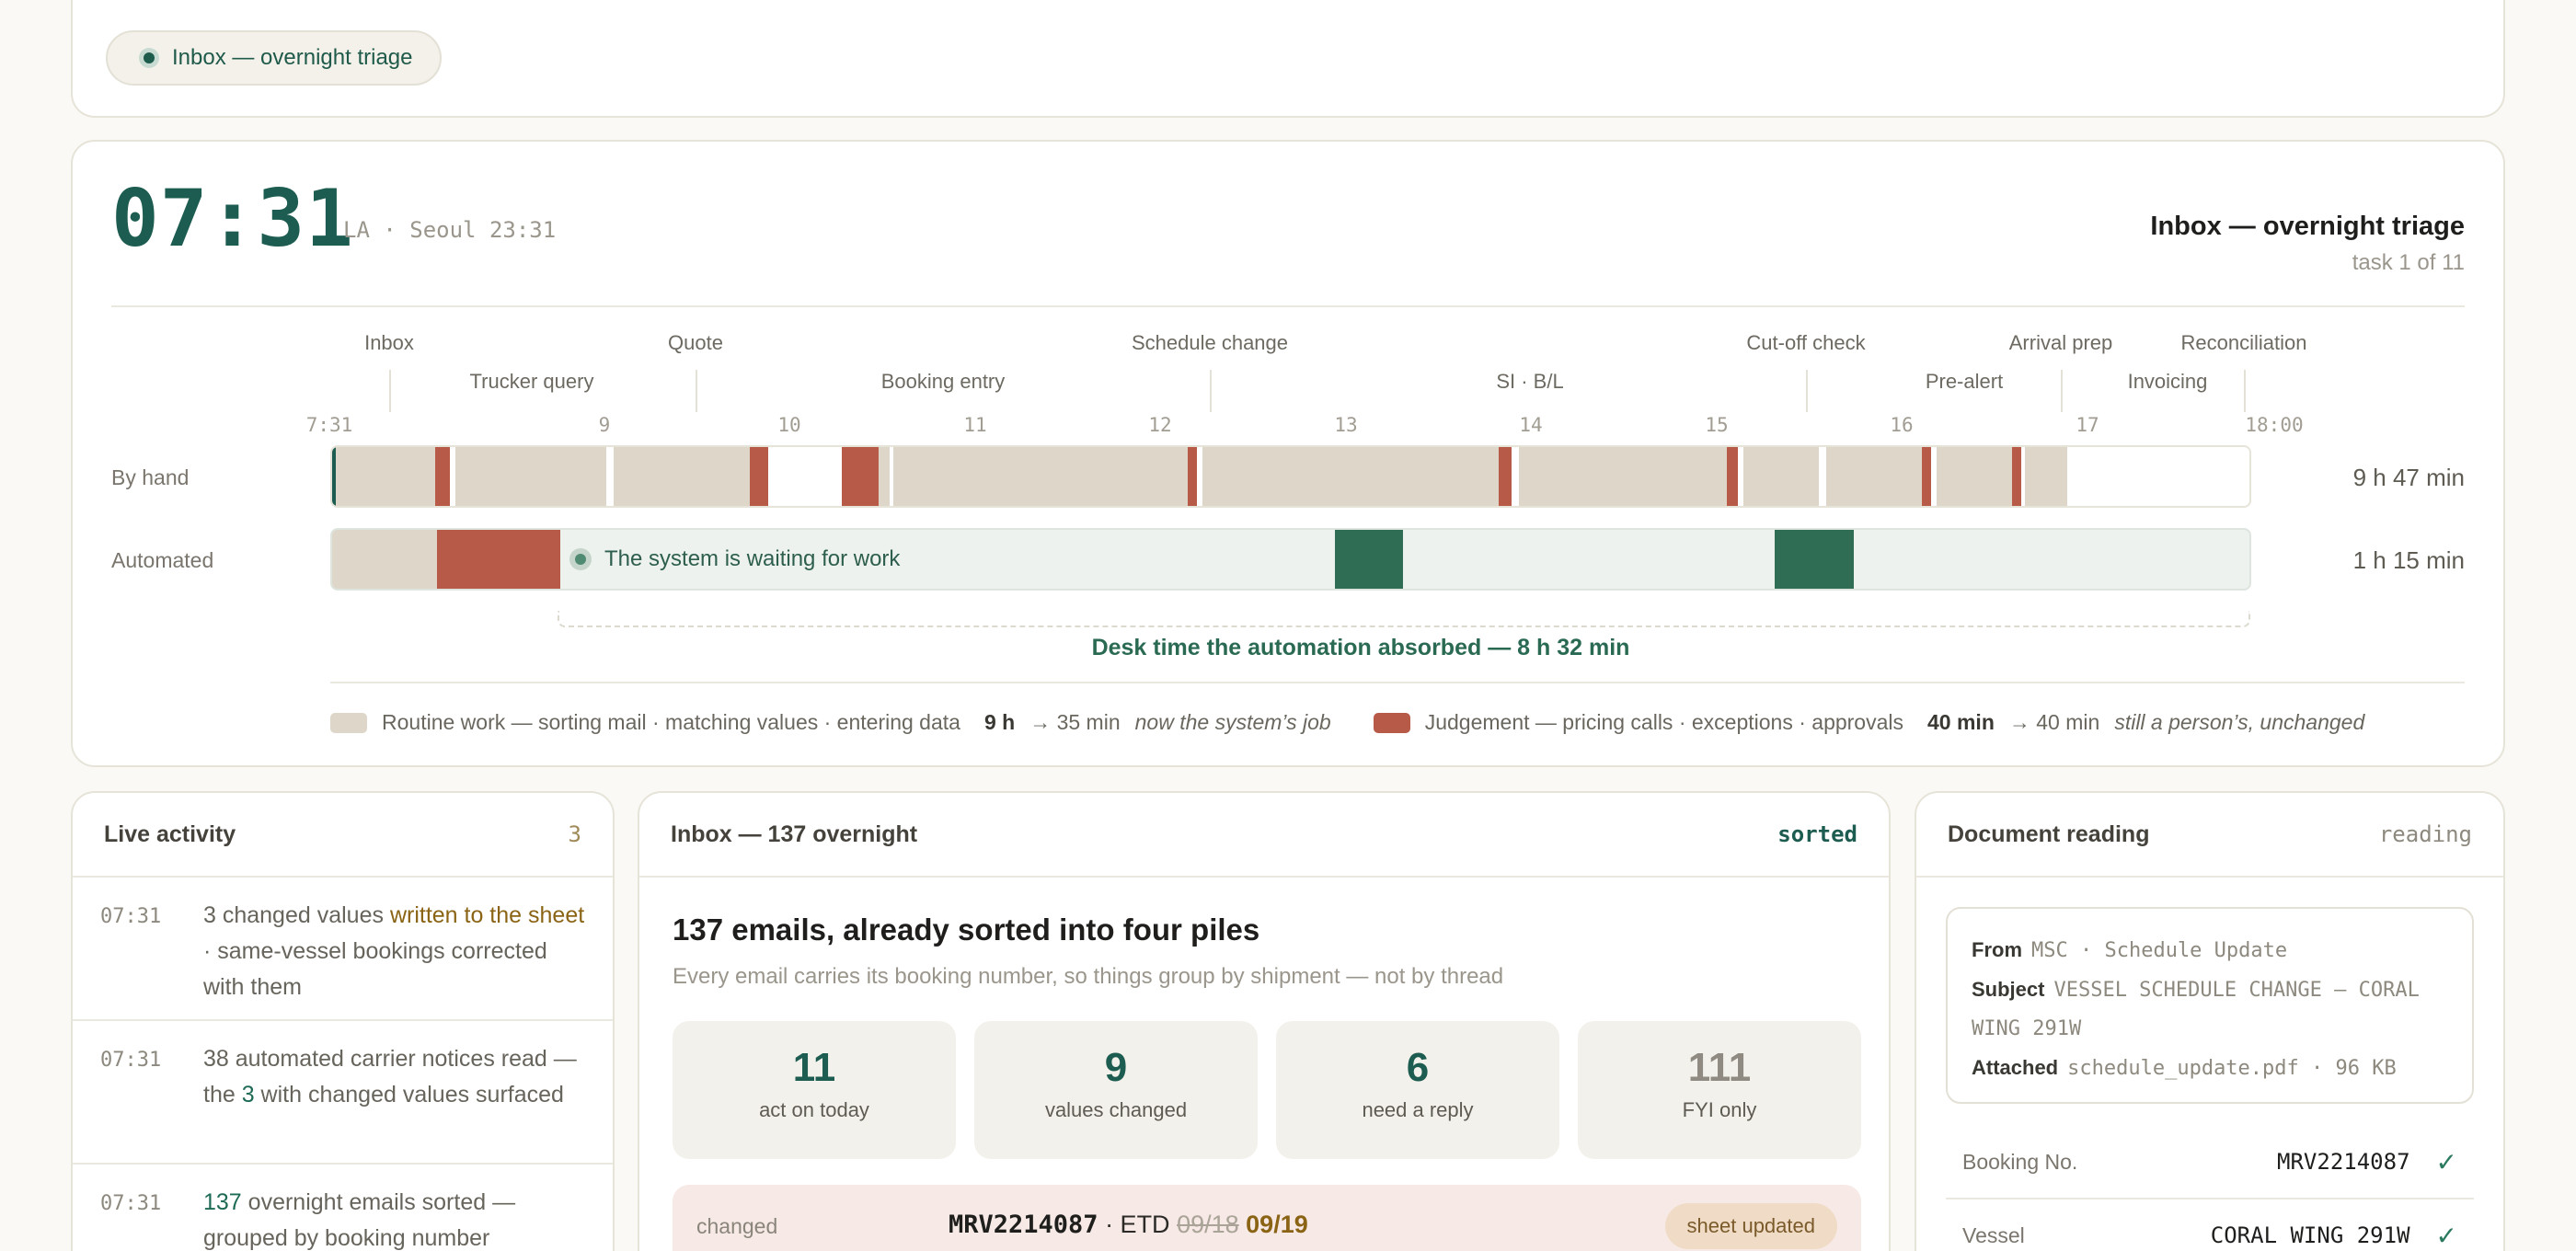  What do you see at coordinates (2343, 1162) in the screenshot?
I see `field-value: MRV2214087` at bounding box center [2343, 1162].